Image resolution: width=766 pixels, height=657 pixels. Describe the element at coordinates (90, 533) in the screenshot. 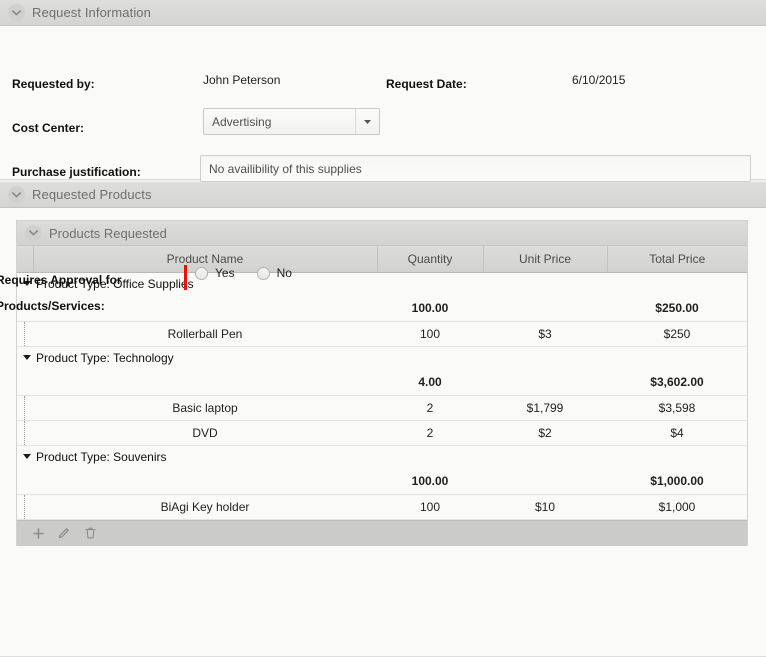

I see `trash-icon` at that location.